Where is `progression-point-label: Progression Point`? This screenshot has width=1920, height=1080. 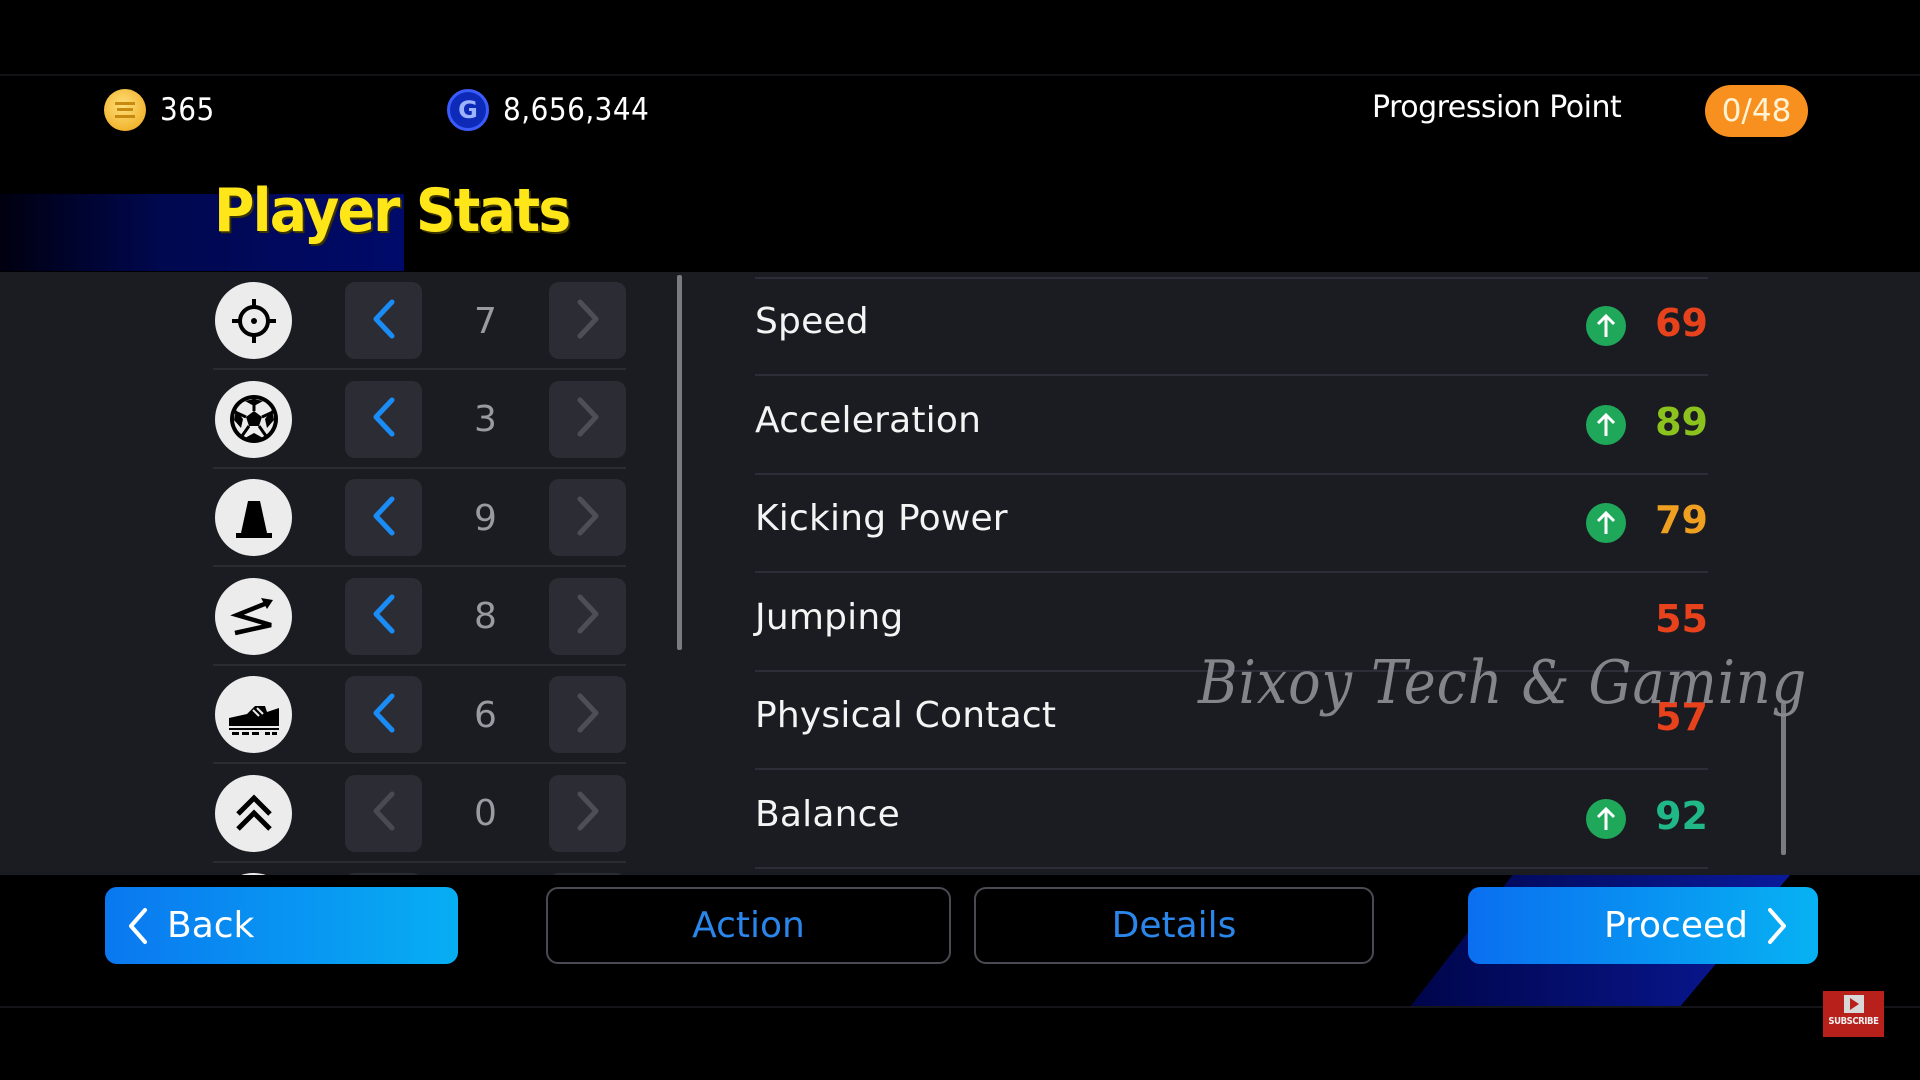 progression-point-label: Progression Point is located at coordinates (1497, 107).